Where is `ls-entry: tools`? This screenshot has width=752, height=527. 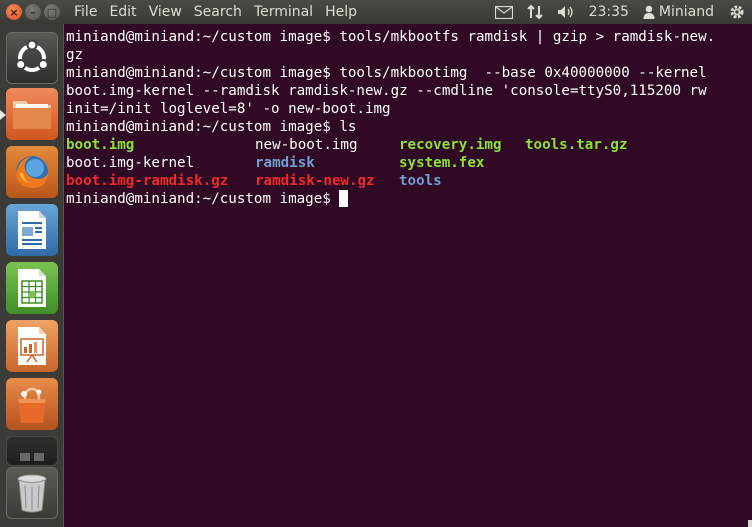
ls-entry: tools is located at coordinates (420, 181).